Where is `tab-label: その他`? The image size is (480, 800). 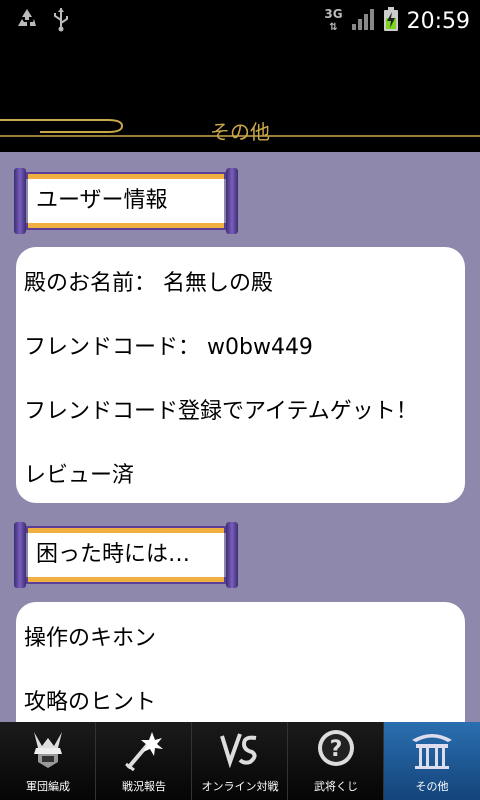
tab-label: その他 is located at coordinates (432, 786).